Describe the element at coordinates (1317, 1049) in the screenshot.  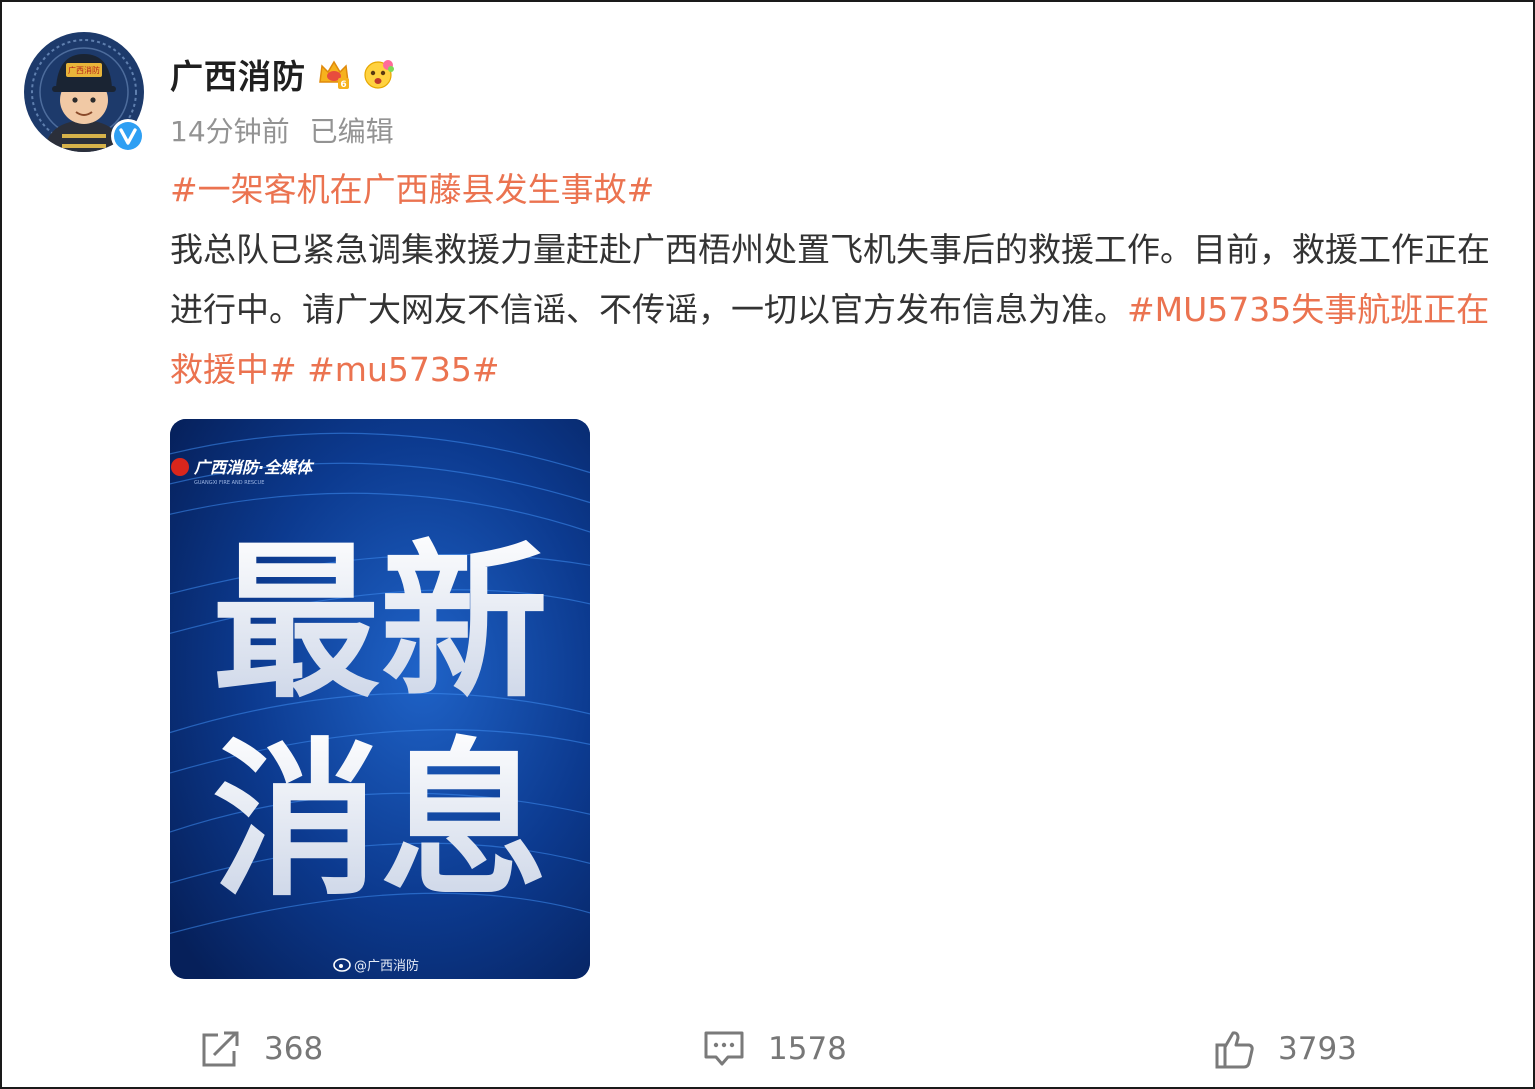
I see `like-count: 3793` at that location.